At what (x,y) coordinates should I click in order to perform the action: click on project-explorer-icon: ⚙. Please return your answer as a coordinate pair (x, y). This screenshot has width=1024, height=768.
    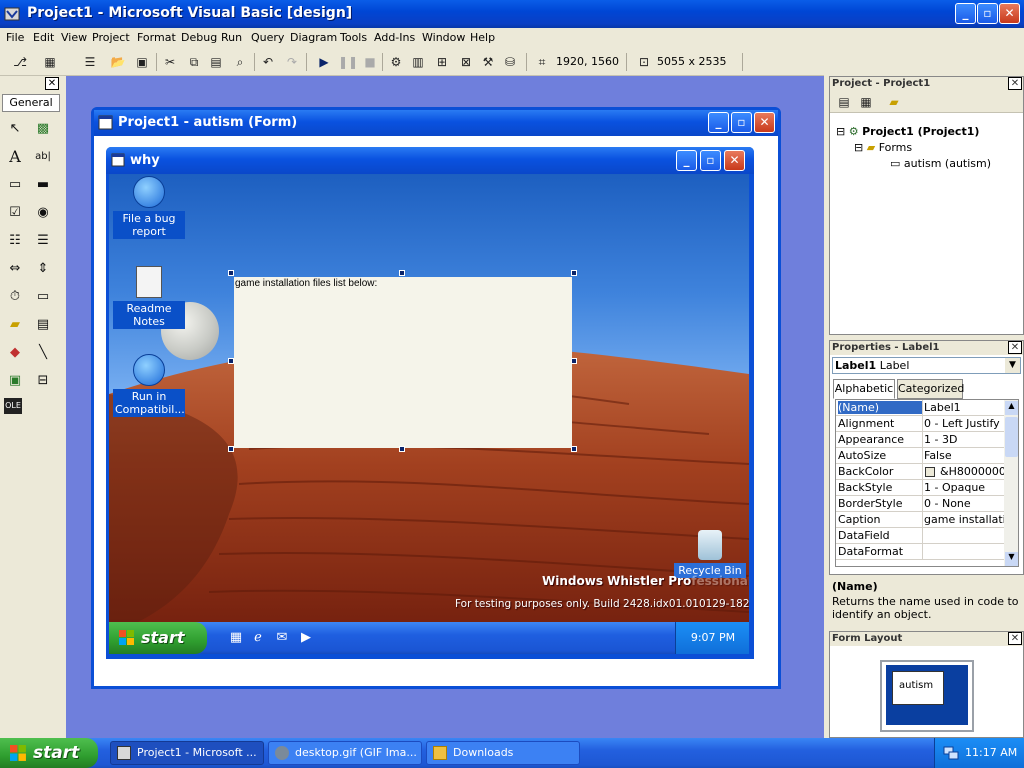
    Looking at the image, I should click on (396, 62).